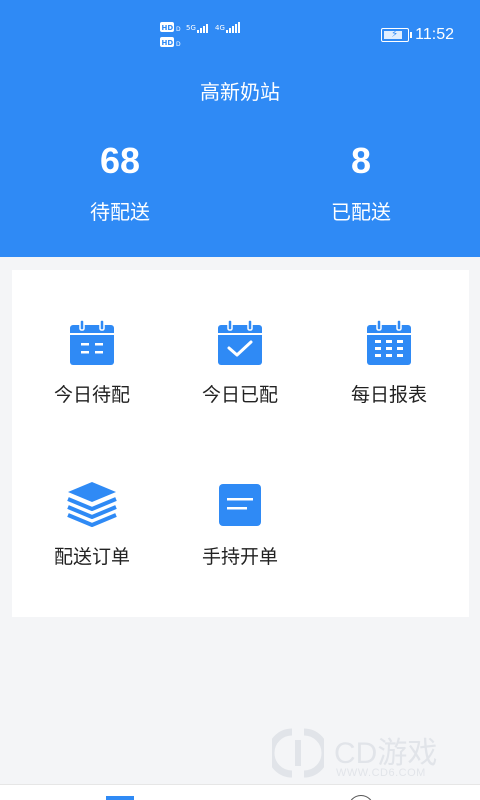 The image size is (480, 800). Describe the element at coordinates (120, 212) in the screenshot. I see `stat-pending-label: 待配送` at that location.